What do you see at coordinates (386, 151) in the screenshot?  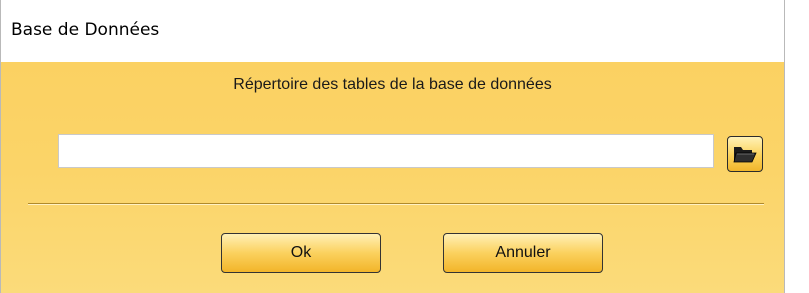 I see `directory-path-input` at bounding box center [386, 151].